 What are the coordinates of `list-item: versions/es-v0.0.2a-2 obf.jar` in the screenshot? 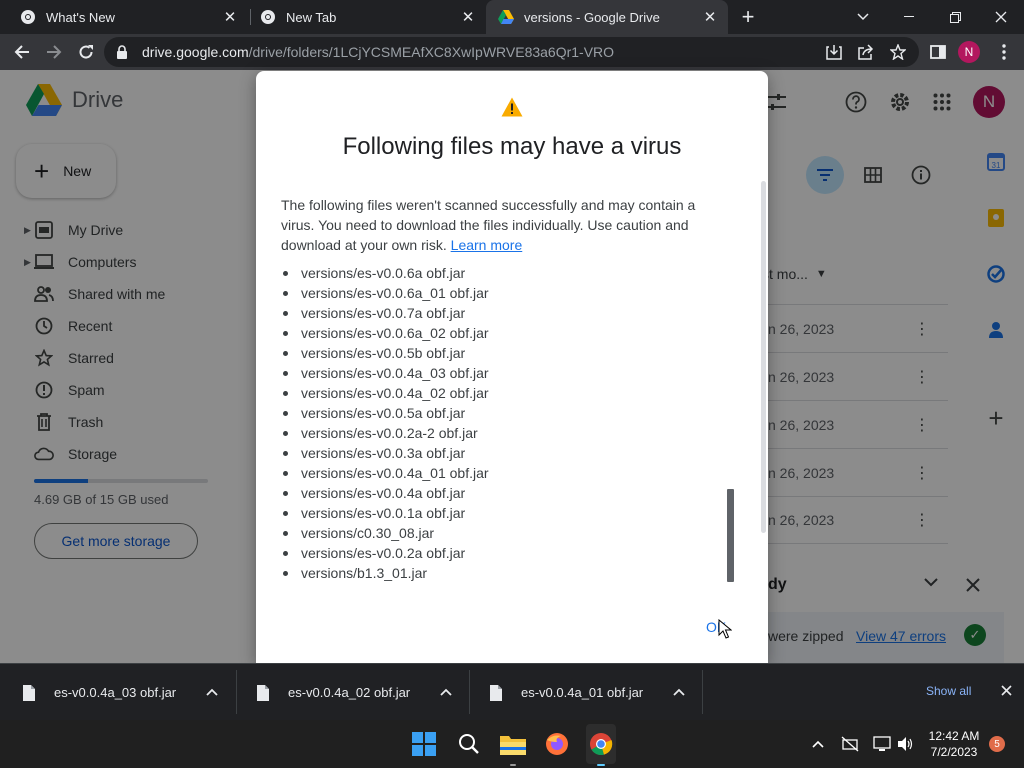 It's located at (385, 433).